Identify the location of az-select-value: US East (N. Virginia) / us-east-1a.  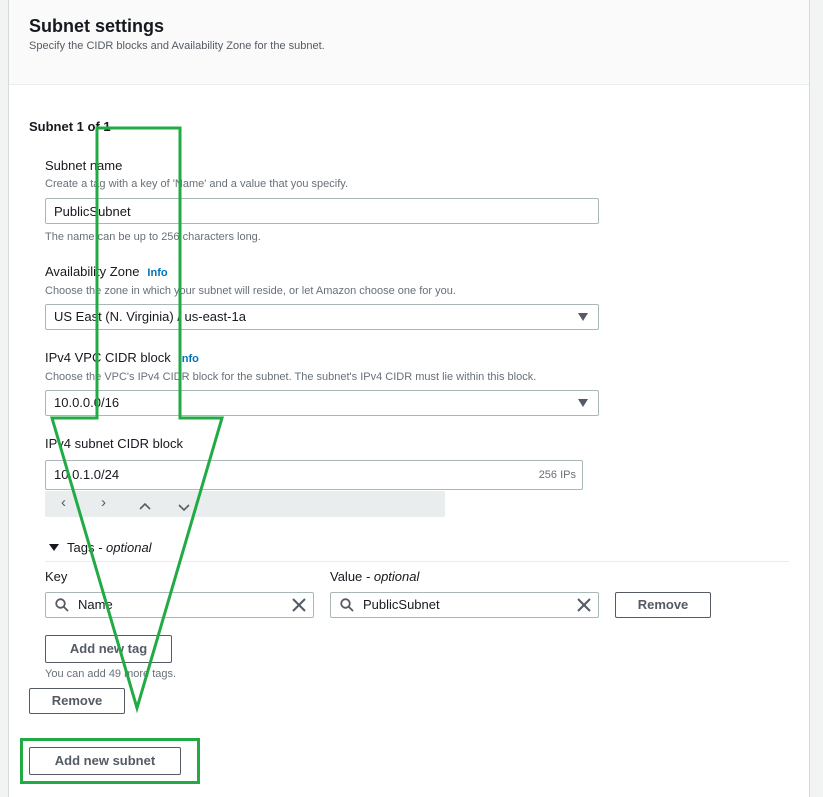
(150, 316).